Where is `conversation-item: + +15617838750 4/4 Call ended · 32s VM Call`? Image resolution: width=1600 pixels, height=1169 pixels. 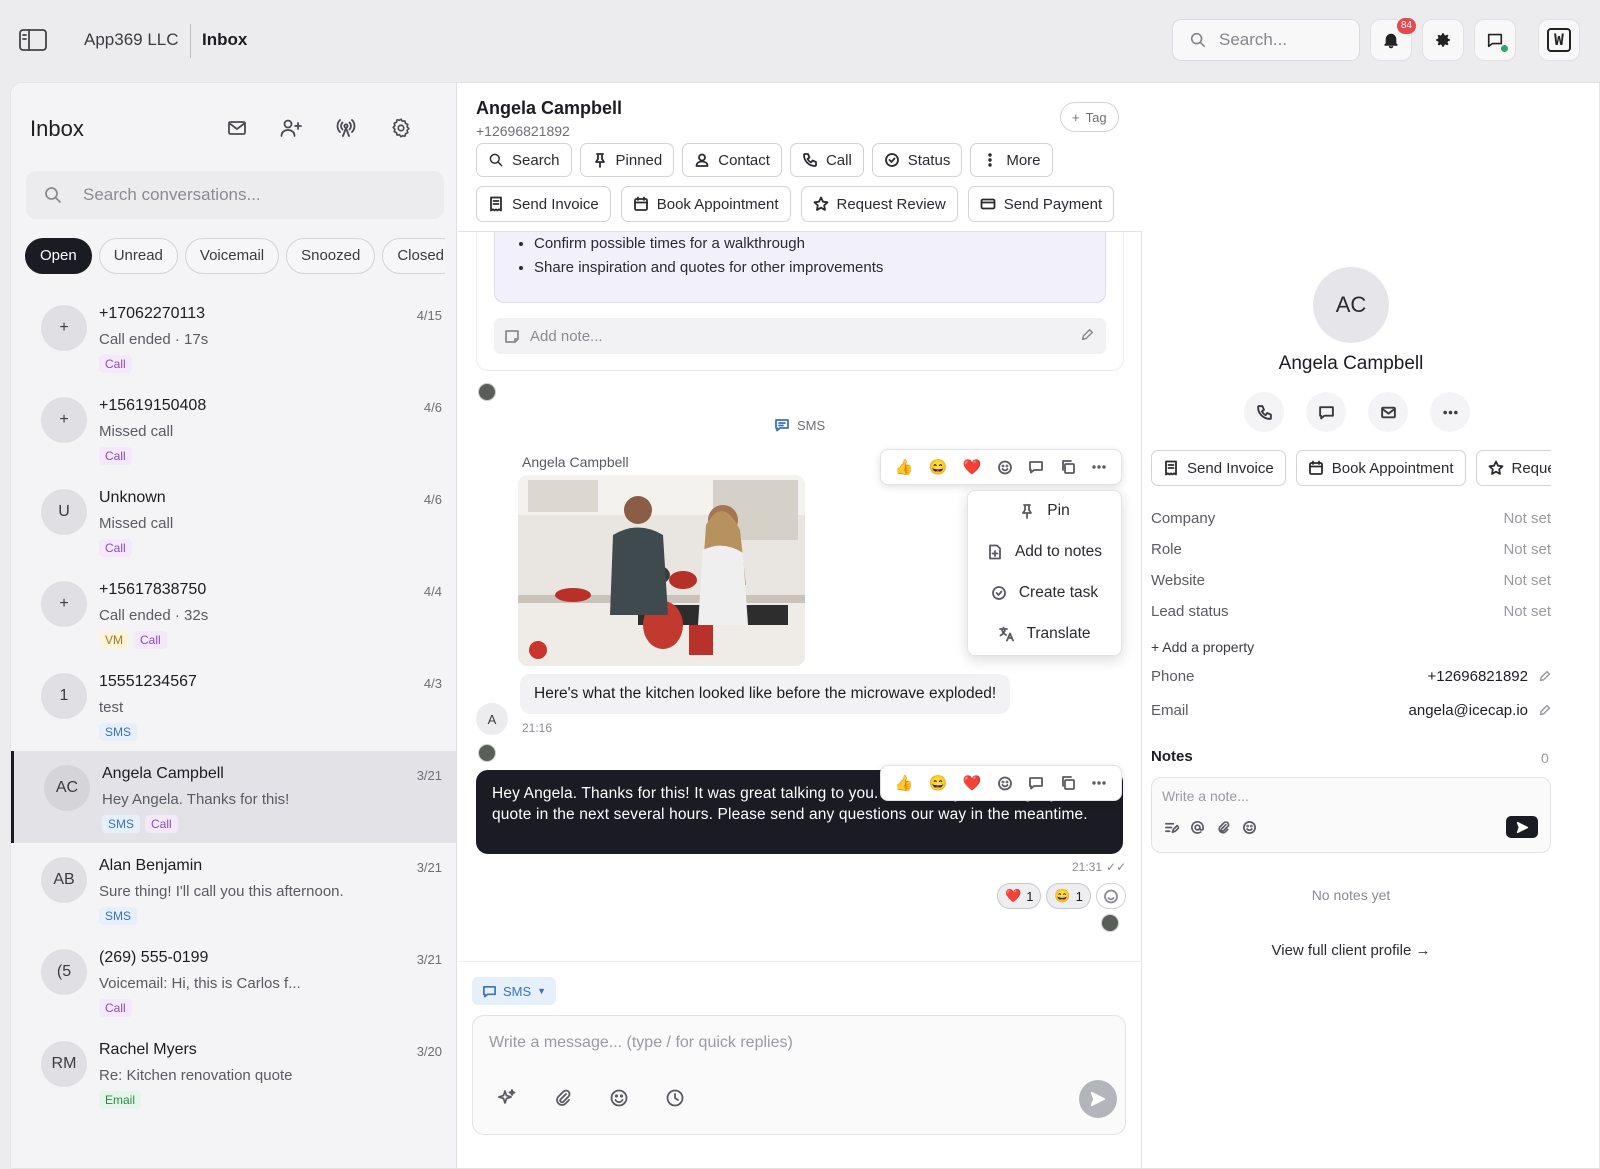 conversation-item: + +15617838750 4/4 Call ended · 32s VM Call is located at coordinates (234, 613).